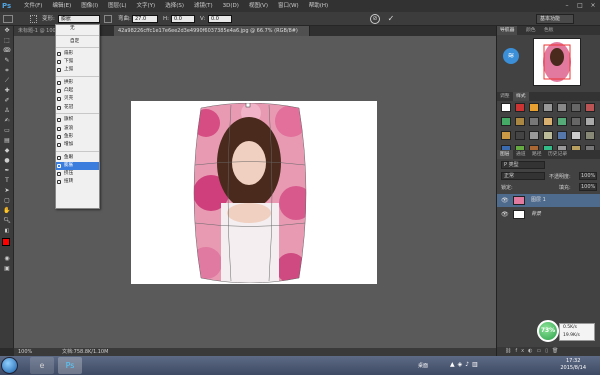 Image resolution: width=600 pixels, height=375 pixels. Describe the element at coordinates (465, 364) in the screenshot. I see `tray-icons: ▲◈♪▥` at that location.